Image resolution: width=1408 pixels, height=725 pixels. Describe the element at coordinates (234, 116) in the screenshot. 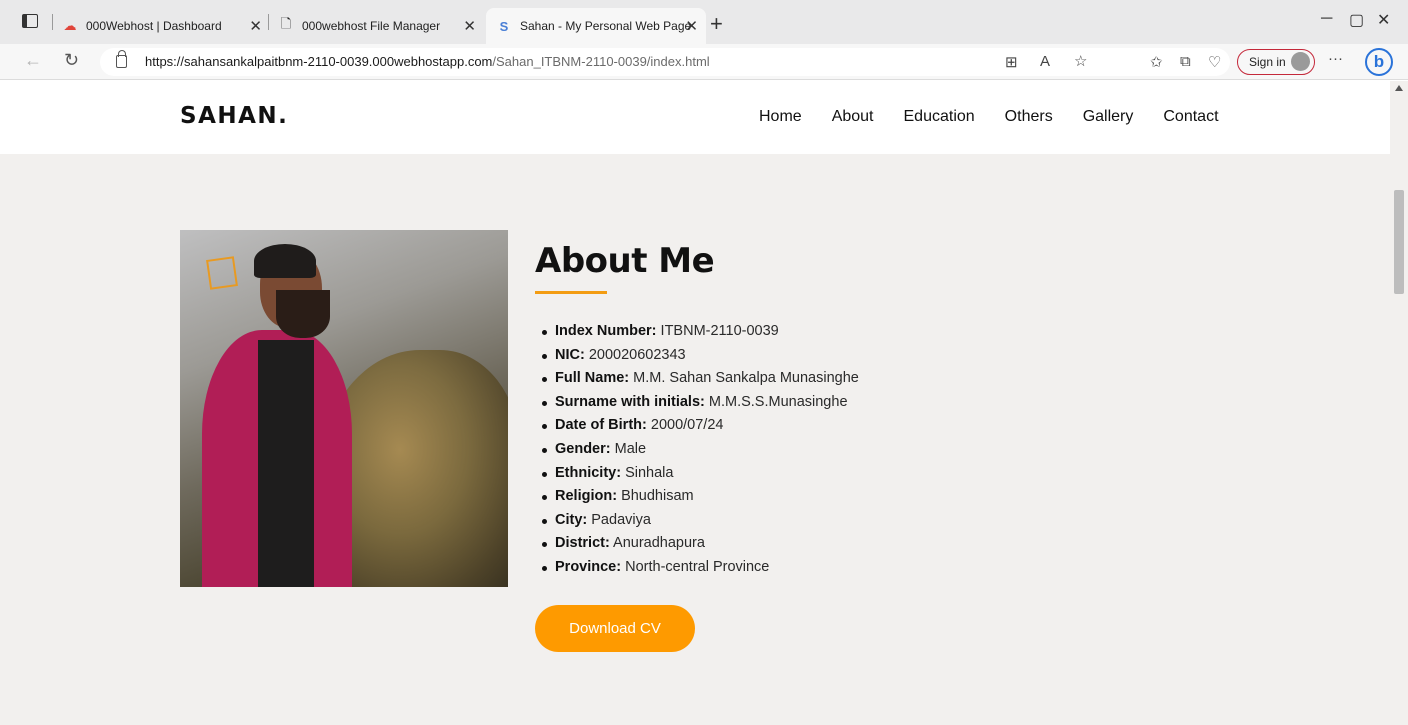

I see `site-logo: SAHAN.` at that location.